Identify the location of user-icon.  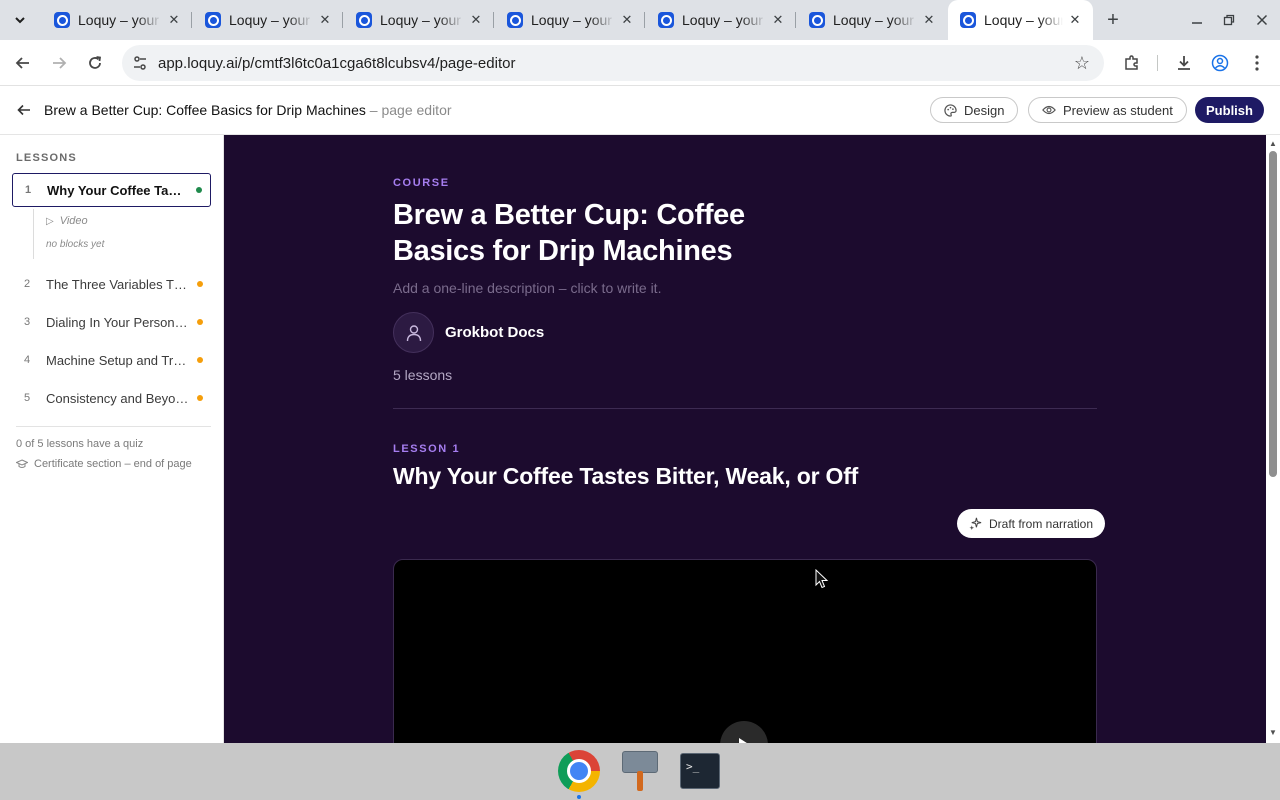
(413, 332).